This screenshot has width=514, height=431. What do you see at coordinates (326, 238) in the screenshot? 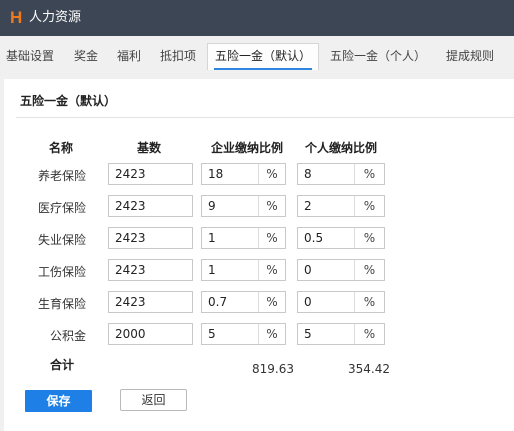
I see `personal-rate-input-unemployment: 0.5` at bounding box center [326, 238].